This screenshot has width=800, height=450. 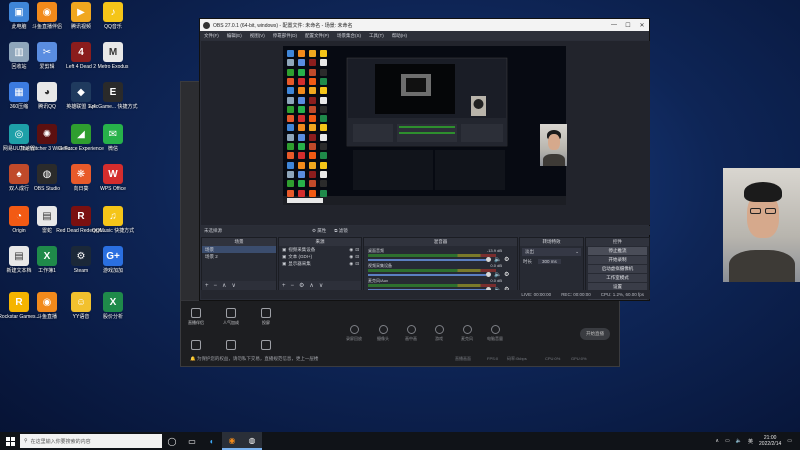 I want to click on obs-menu-item: 停靠部件(D), so click(x=285, y=36).